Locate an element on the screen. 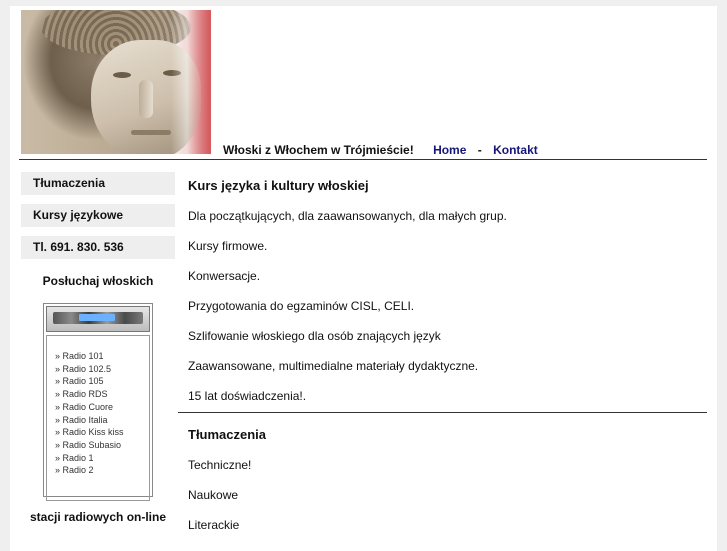  station-link: » Radio Kiss kiss is located at coordinates (102, 432).